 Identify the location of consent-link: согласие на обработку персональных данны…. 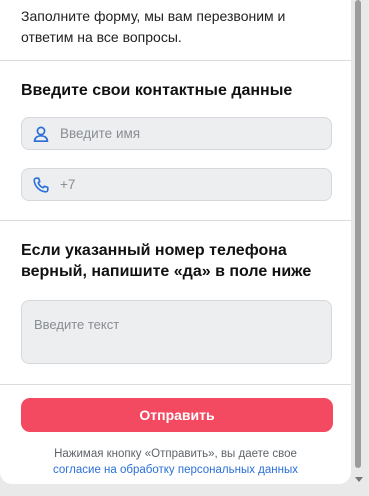
(175, 470).